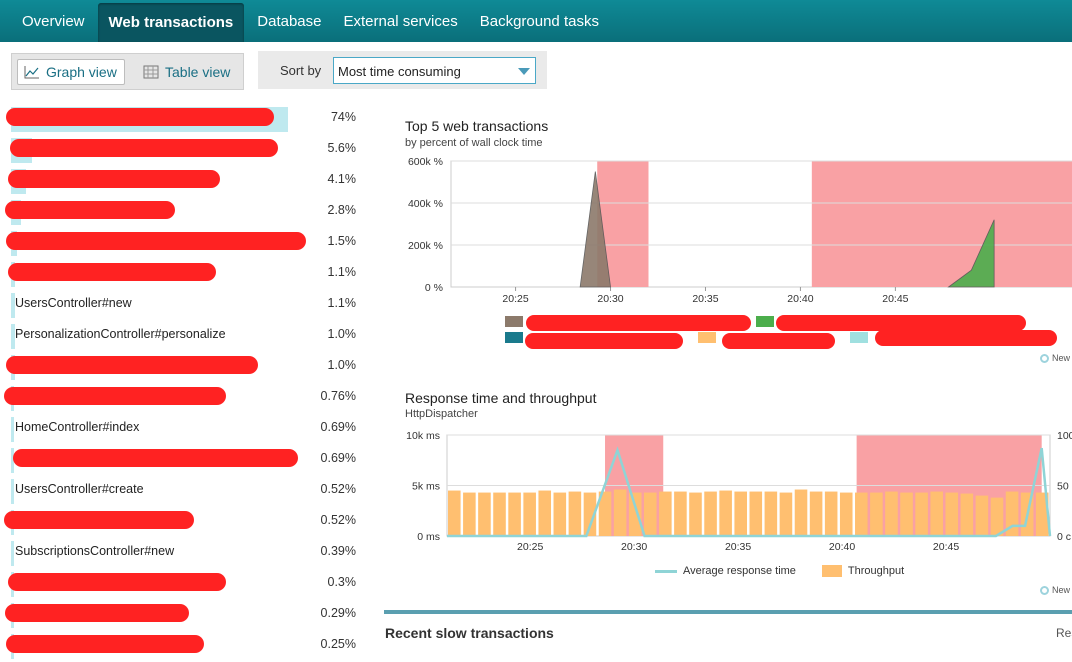 The image size is (1072, 662). Describe the element at coordinates (185, 365) in the screenshot. I see `transaction-row: 1.0%` at that location.